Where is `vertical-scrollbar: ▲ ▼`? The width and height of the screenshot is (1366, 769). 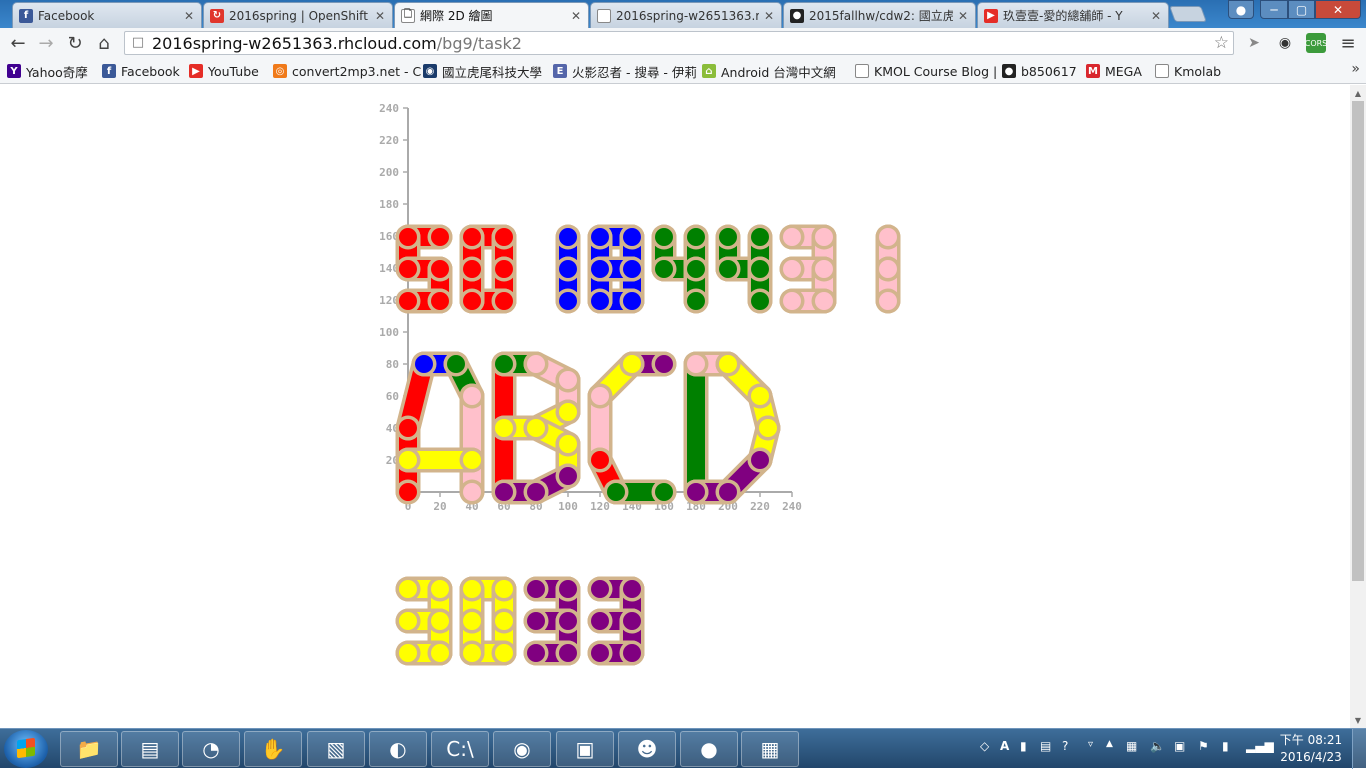 vertical-scrollbar: ▲ ▼ is located at coordinates (1358, 406).